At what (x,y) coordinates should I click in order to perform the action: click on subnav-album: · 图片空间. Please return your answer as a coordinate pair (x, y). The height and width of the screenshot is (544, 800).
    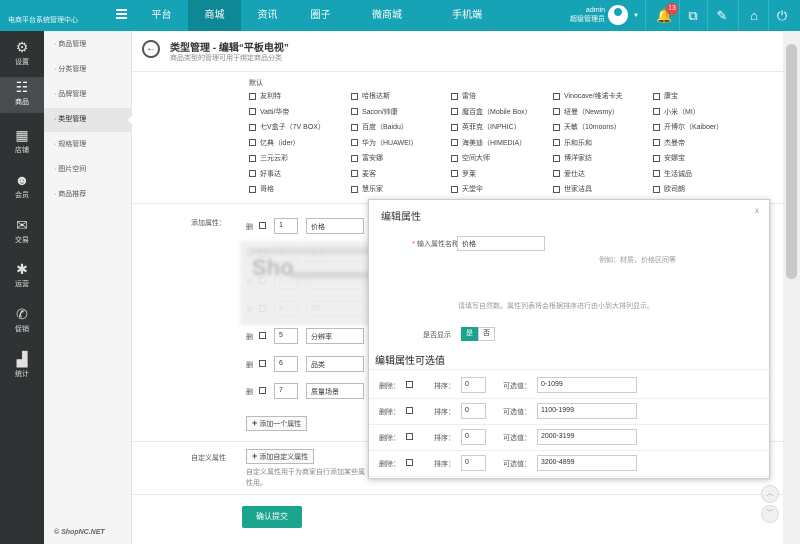
    Looking at the image, I should click on (88, 170).